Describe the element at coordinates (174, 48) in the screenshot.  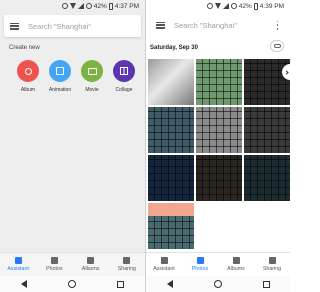
I see `date-header: Saturday, Sep 30` at that location.